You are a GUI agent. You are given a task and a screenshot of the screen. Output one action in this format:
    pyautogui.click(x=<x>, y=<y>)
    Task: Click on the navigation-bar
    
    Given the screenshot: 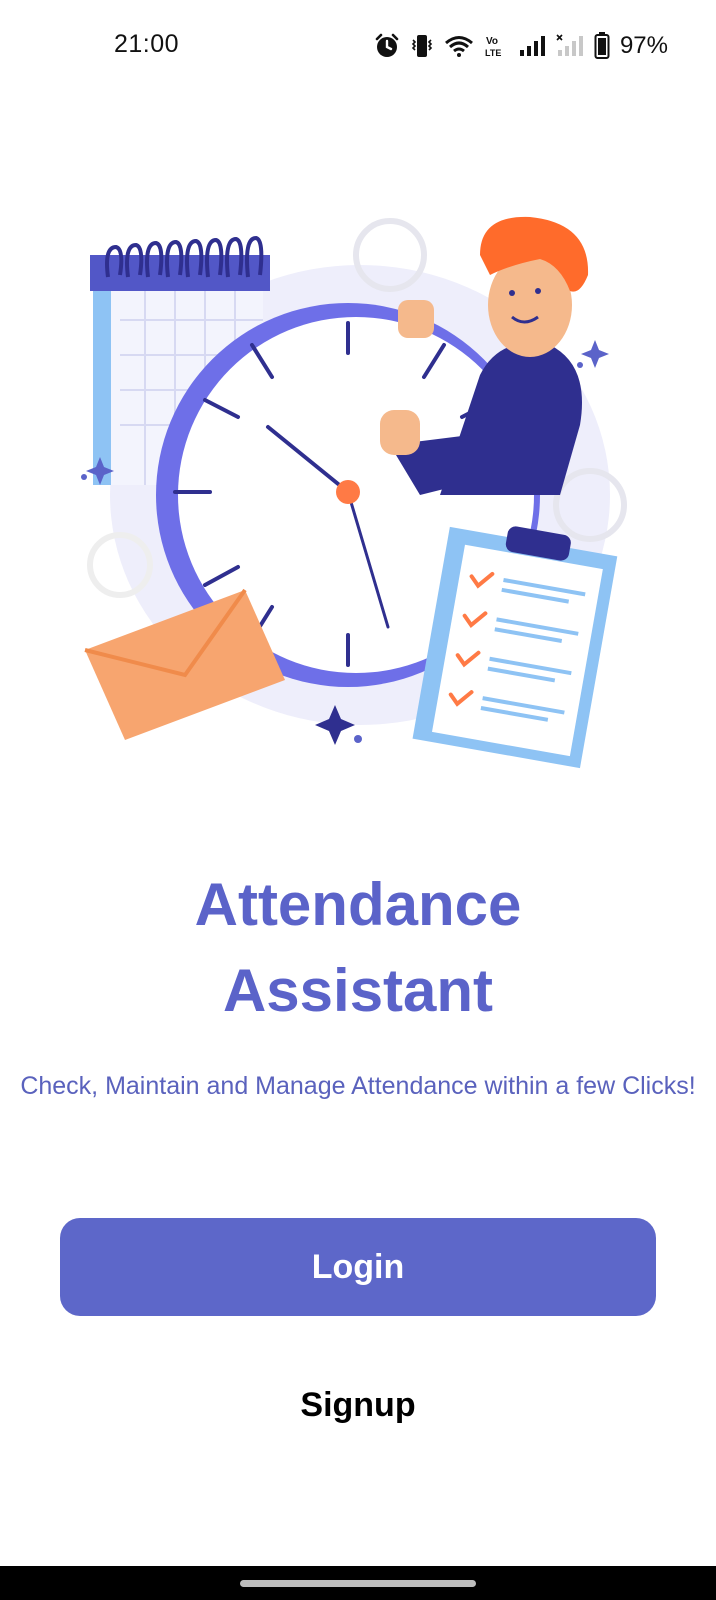 What is the action you would take?
    pyautogui.click(x=358, y=1583)
    